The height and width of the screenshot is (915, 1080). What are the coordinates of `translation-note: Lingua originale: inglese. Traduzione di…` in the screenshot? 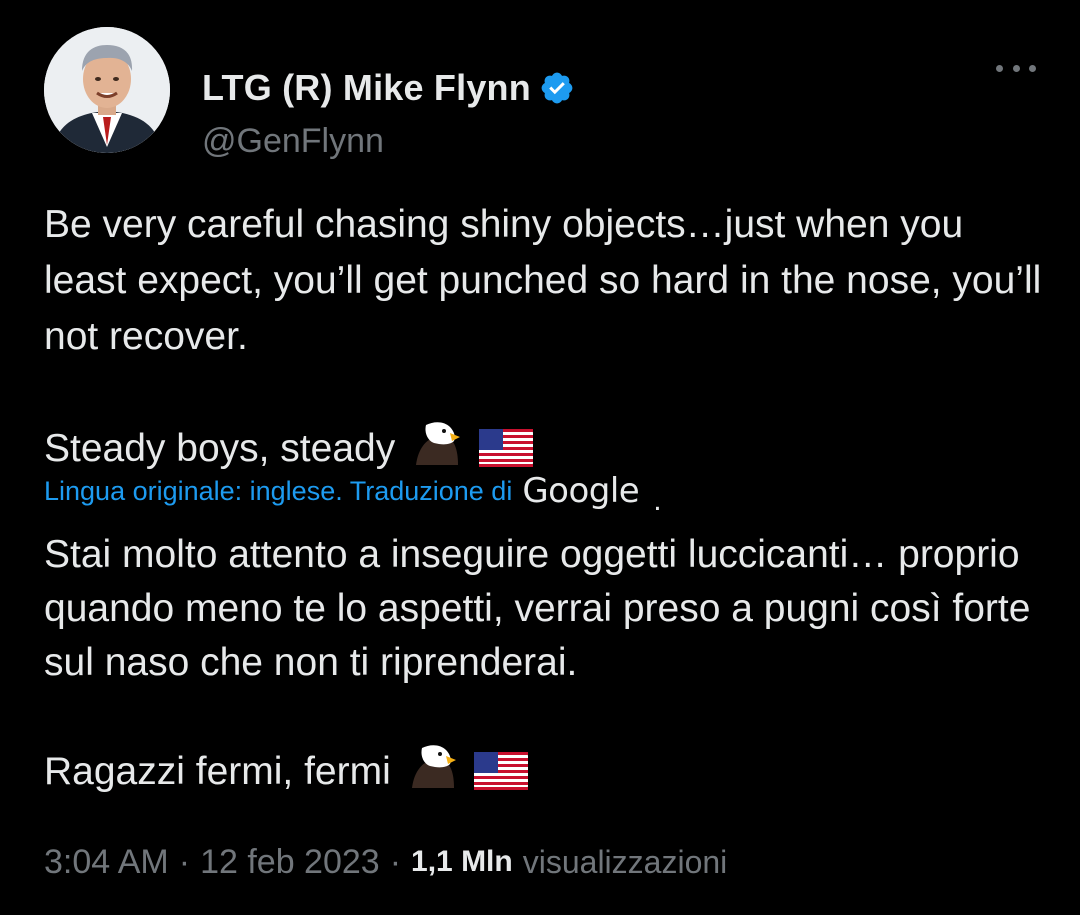 It's located at (353, 491).